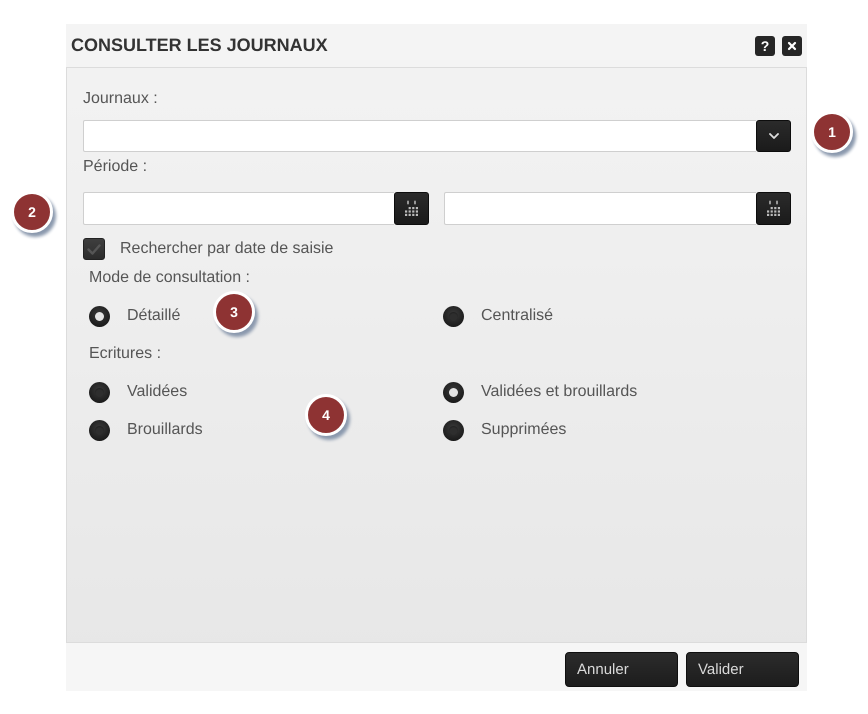  I want to click on dropdown-button, so click(773, 136).